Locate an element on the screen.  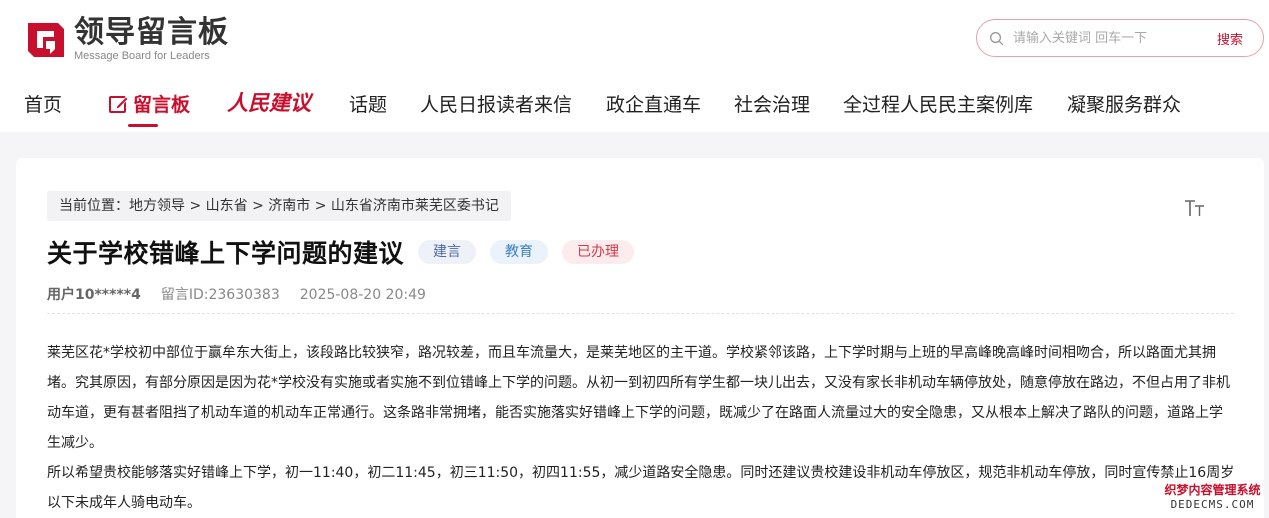
breadcrumb-item: 地方领导 is located at coordinates (157, 206).